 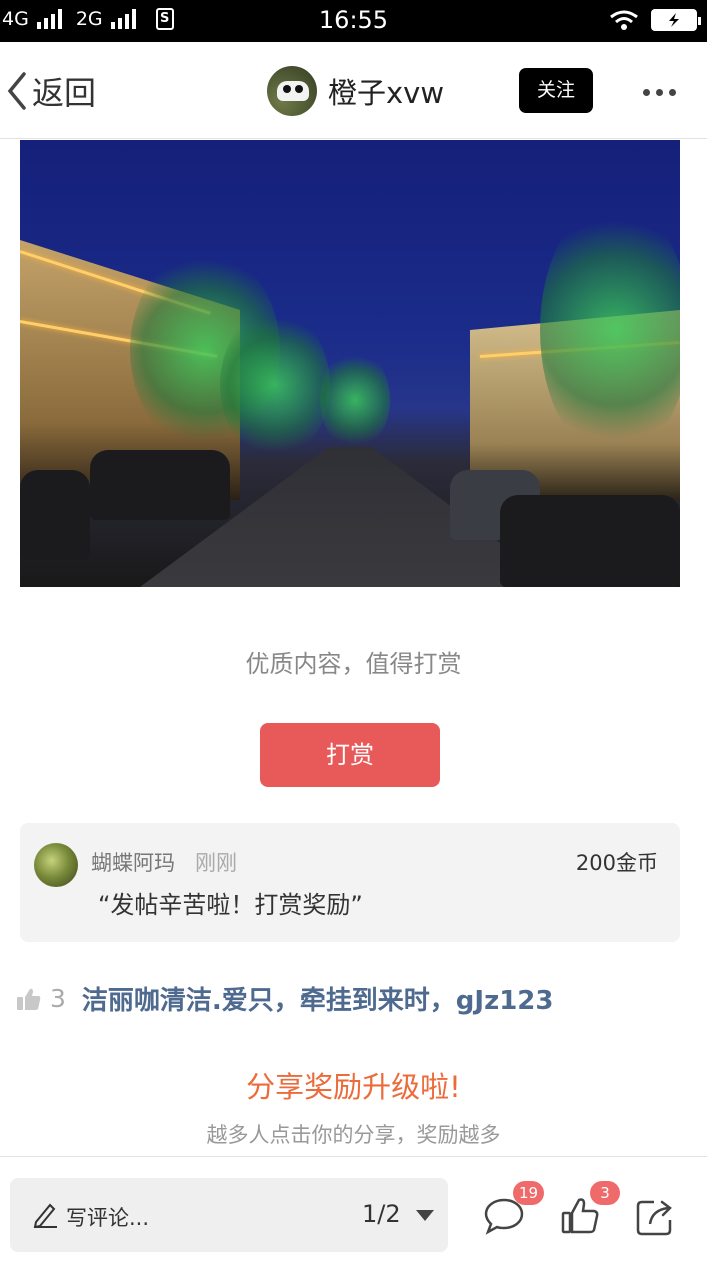 I want to click on post-header: 返回 橙子xvw 关注, so click(x=353, y=90).